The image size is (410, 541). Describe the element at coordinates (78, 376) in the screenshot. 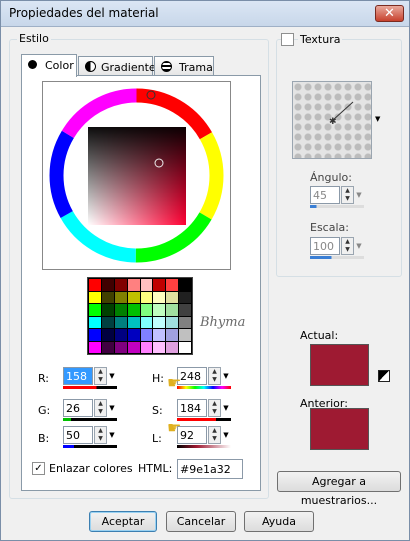

I see `r-input: 158` at that location.